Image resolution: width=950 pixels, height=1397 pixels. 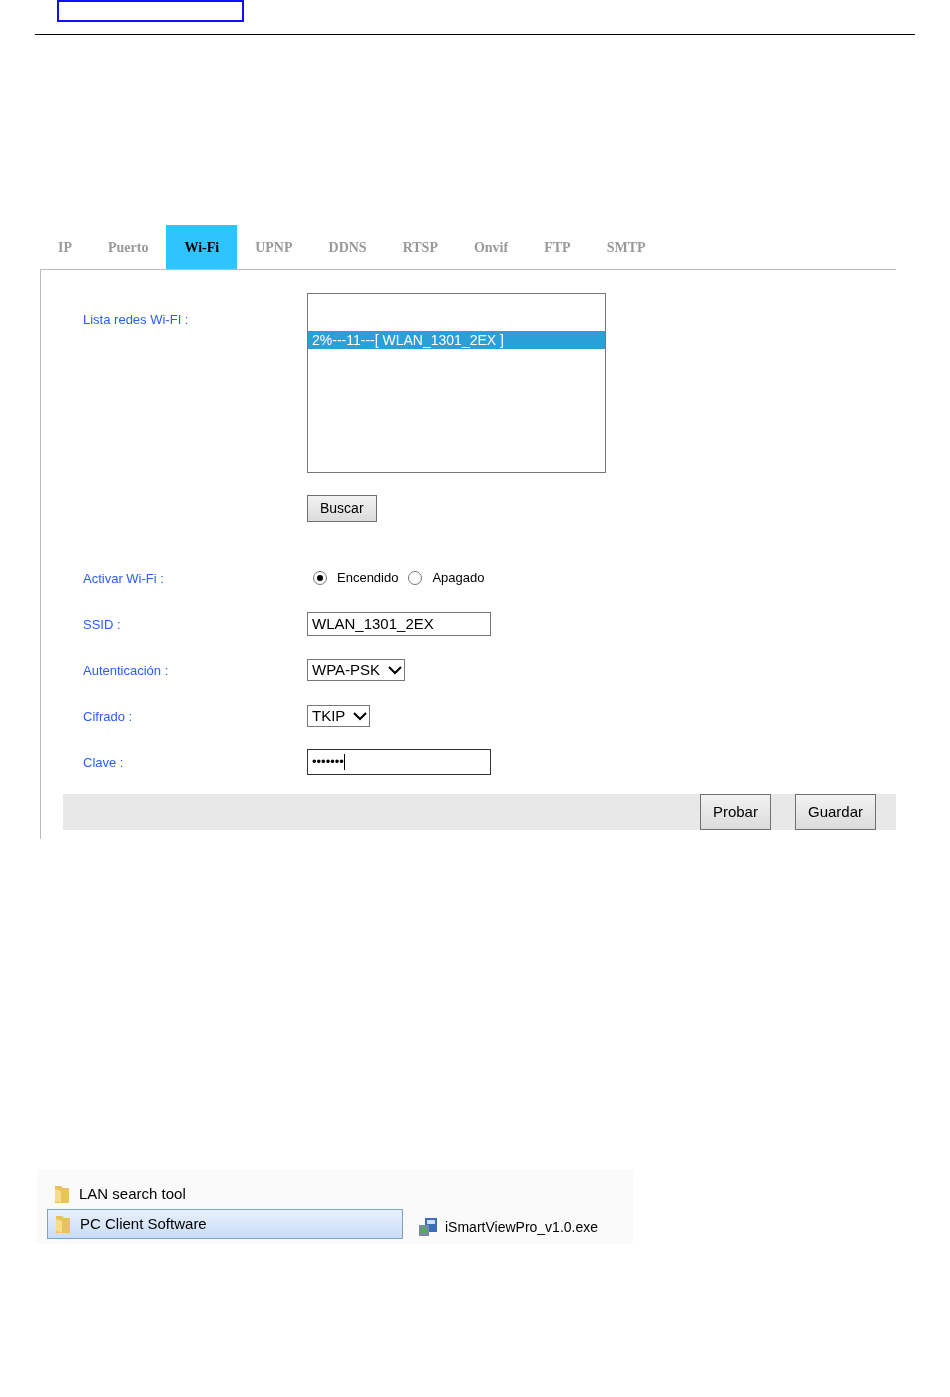 What do you see at coordinates (428, 1227) in the screenshot?
I see `installer-icon` at bounding box center [428, 1227].